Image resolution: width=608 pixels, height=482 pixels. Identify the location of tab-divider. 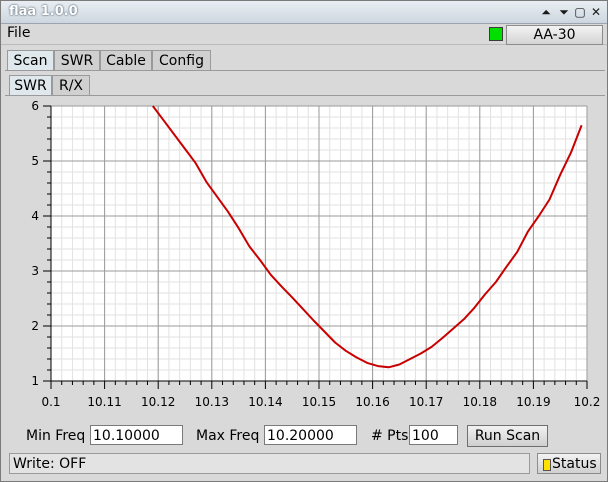
(305, 70).